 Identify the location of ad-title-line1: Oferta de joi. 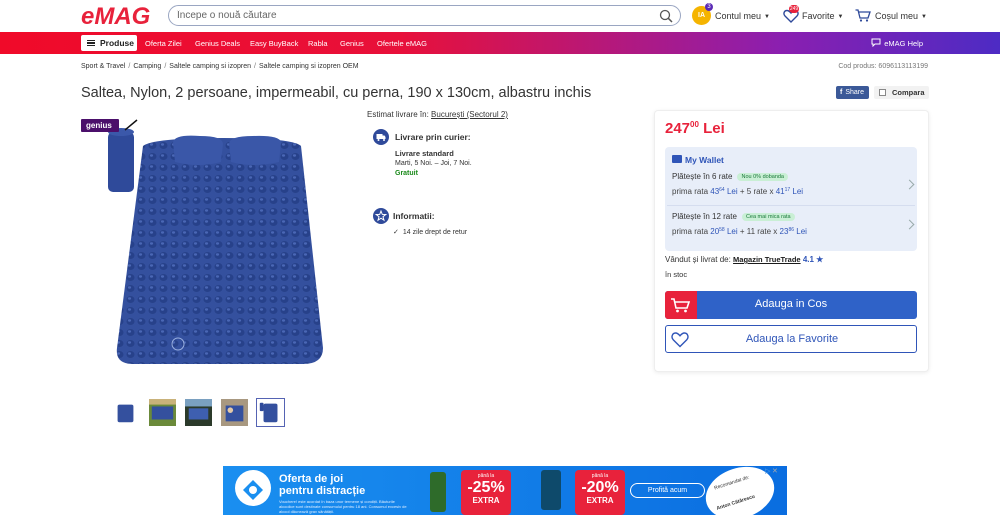
(311, 479).